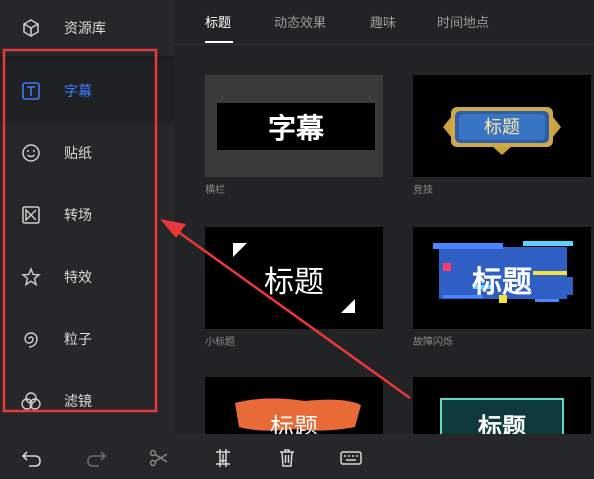 The image size is (594, 479). What do you see at coordinates (31, 339) in the screenshot?
I see `swirl-icon` at bounding box center [31, 339].